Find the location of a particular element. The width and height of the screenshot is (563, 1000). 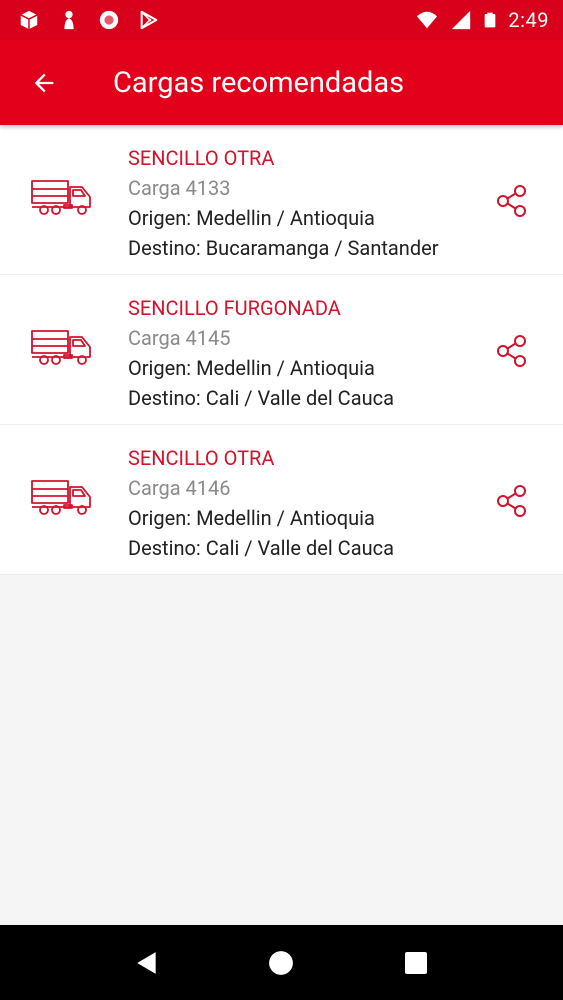

carga-type: SENCILLO FURGONADA is located at coordinates (234, 308).